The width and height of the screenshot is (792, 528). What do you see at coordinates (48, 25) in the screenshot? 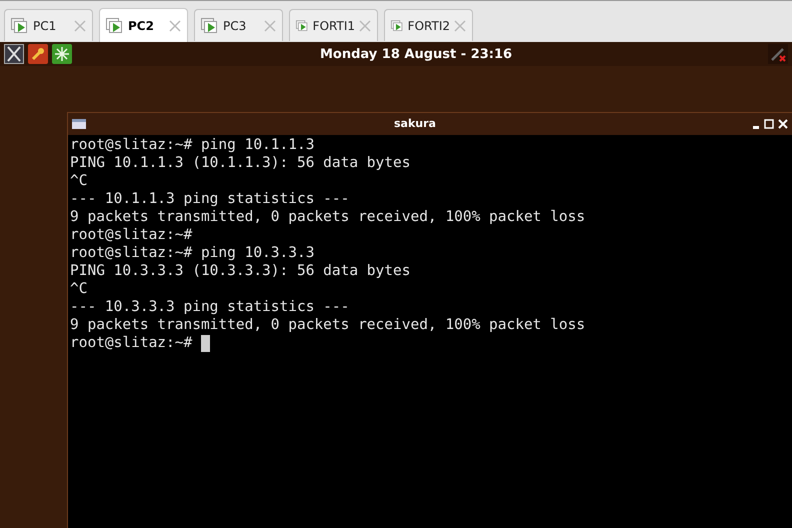
I see `tab: PC1` at bounding box center [48, 25].